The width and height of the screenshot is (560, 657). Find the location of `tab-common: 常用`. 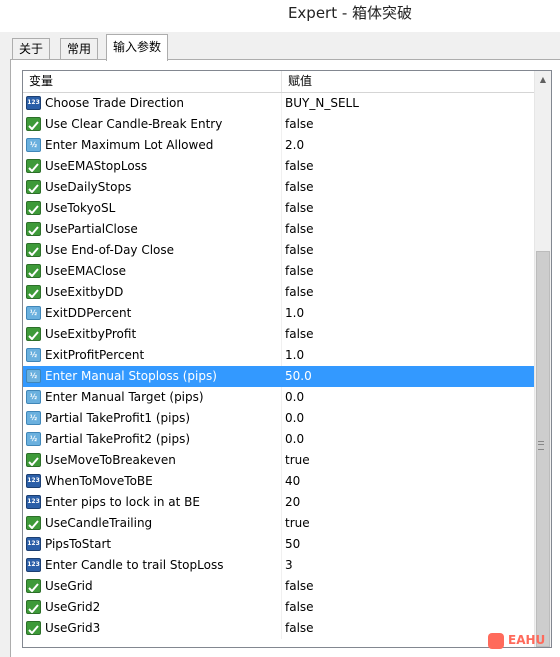

tab-common: 常用 is located at coordinates (79, 49).